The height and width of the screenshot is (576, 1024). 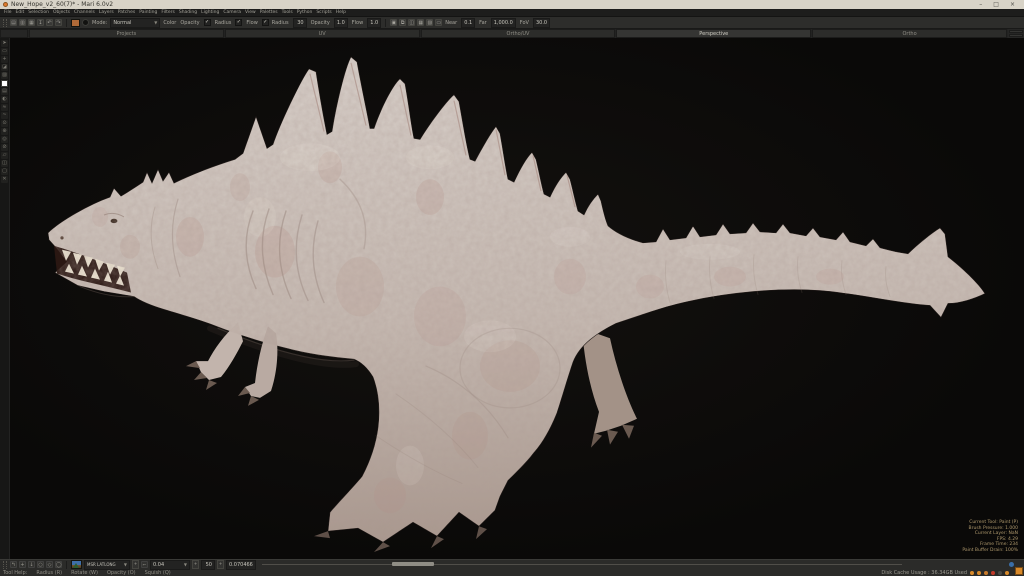 What do you see at coordinates (40, 22) in the screenshot?
I see `import-icon: ↧` at bounding box center [40, 22].